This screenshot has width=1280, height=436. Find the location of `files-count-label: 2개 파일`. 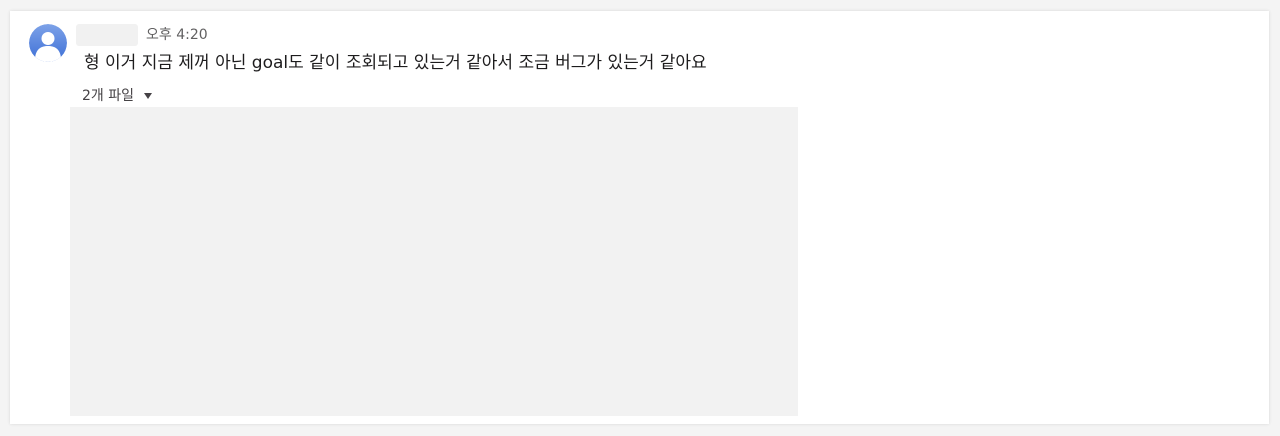

files-count-label: 2개 파일 is located at coordinates (108, 96).